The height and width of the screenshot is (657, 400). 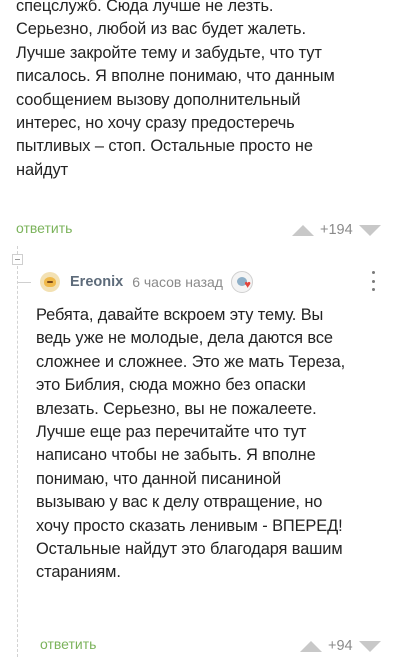 What do you see at coordinates (161, 29) in the screenshot?
I see `comment-1-line: Серьезно, любой из вас будет жалеть.` at bounding box center [161, 29].